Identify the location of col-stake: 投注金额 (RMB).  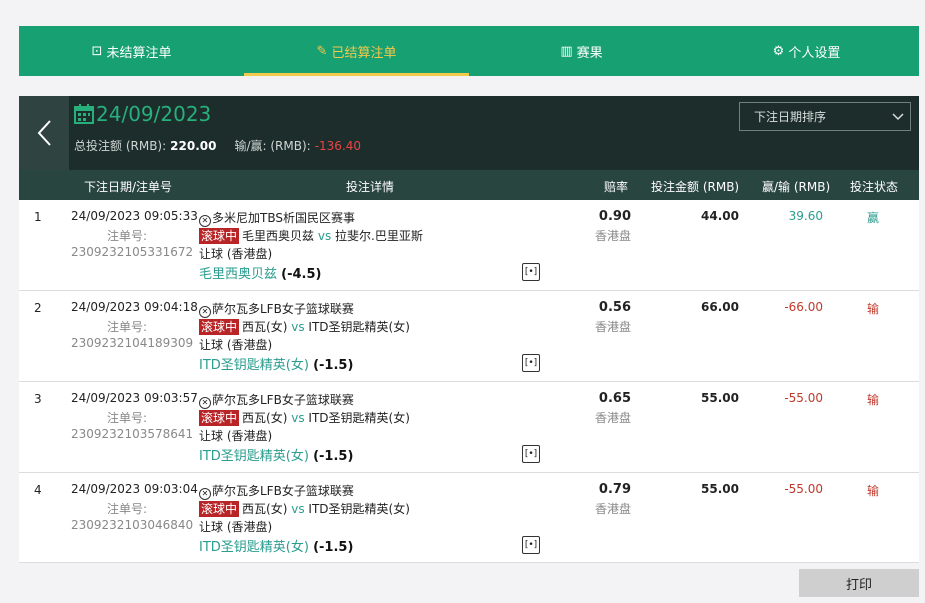
(695, 187).